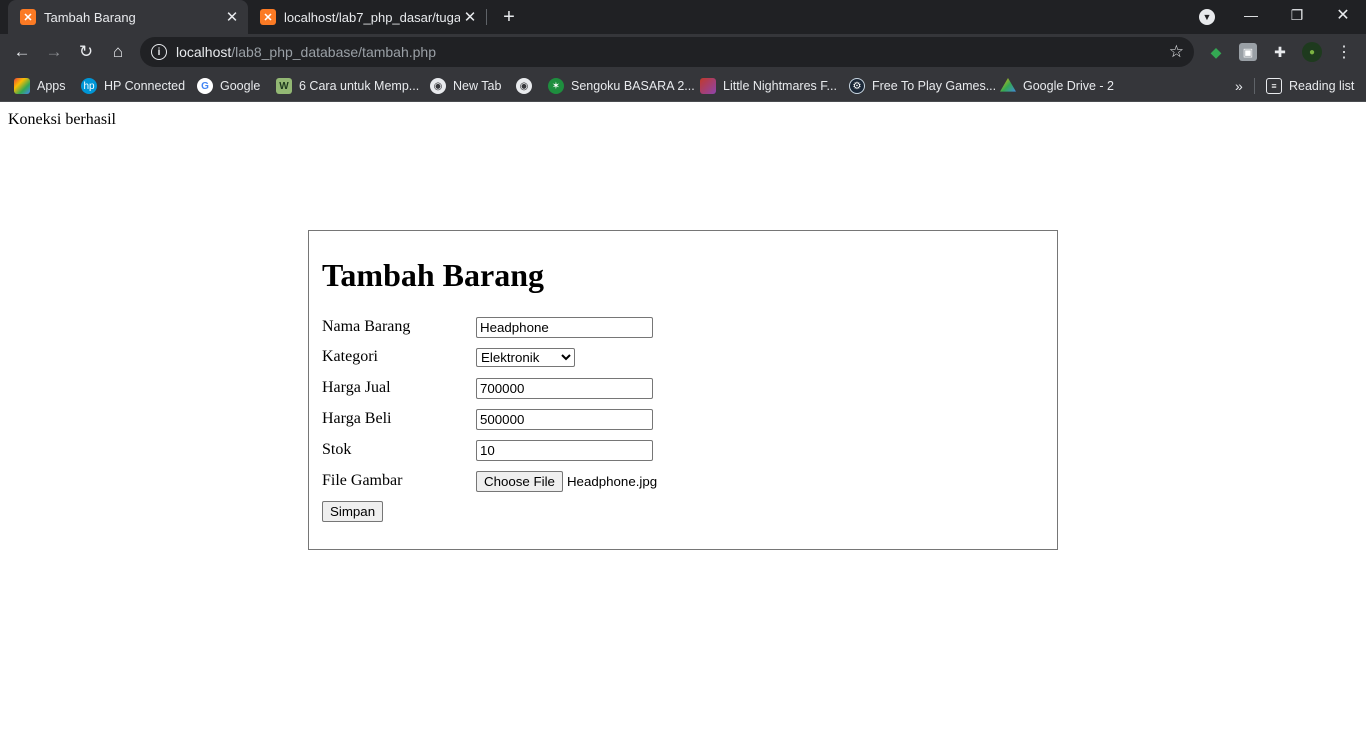 The height and width of the screenshot is (738, 1366). I want to click on selected-file-name: Headphone.jpg, so click(612, 481).